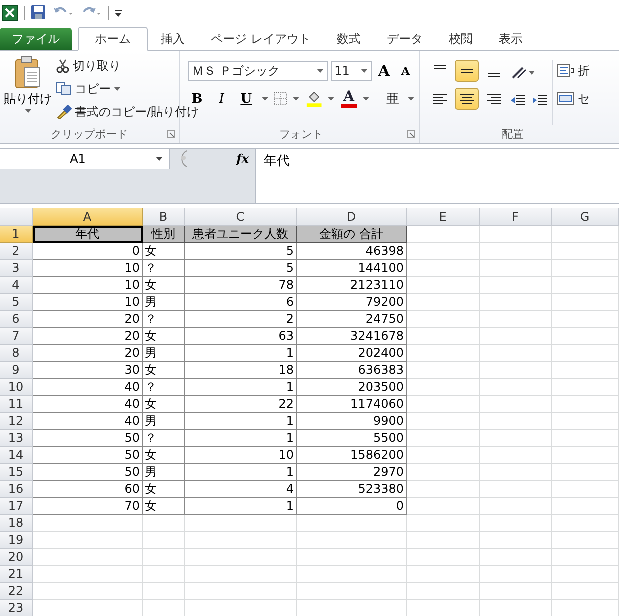 The image size is (619, 616). Describe the element at coordinates (88, 506) in the screenshot. I see `table-cell: 70` at that location.